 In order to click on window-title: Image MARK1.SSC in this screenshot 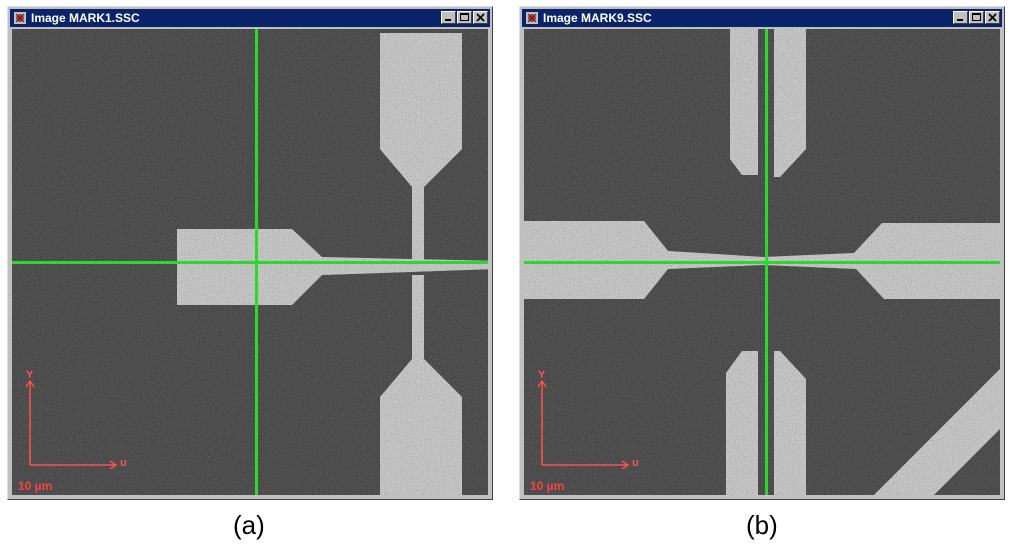, I will do `click(85, 18)`.